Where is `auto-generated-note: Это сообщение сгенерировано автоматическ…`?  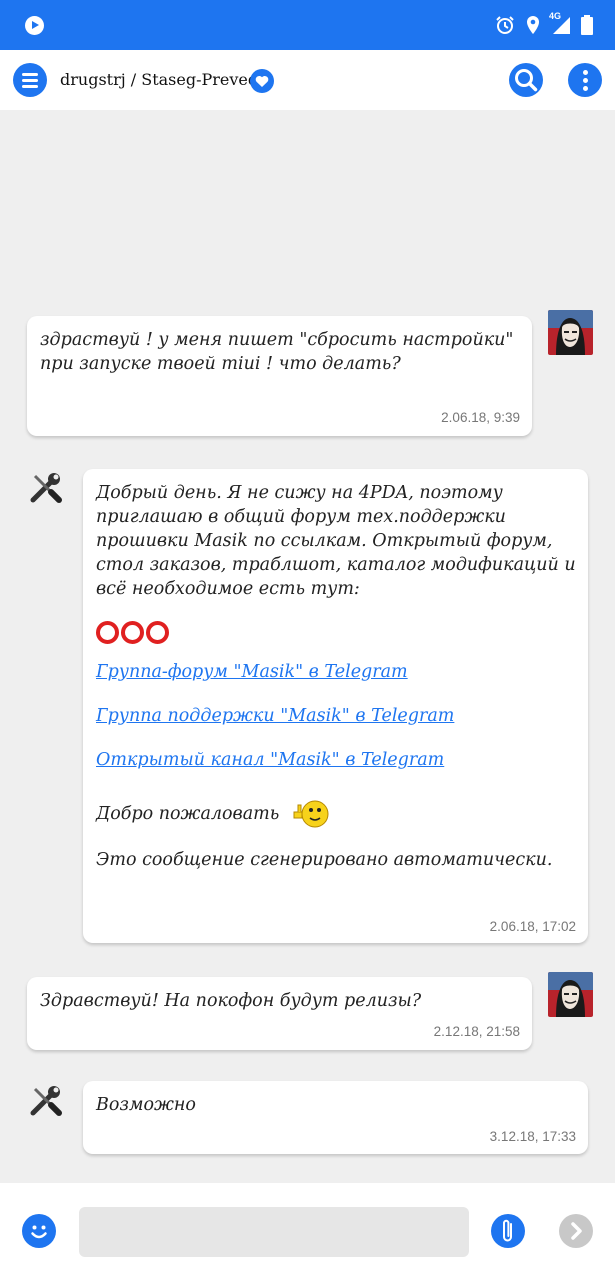 auto-generated-note: Это сообщение сгенерировано автоматическ… is located at coordinates (324, 860).